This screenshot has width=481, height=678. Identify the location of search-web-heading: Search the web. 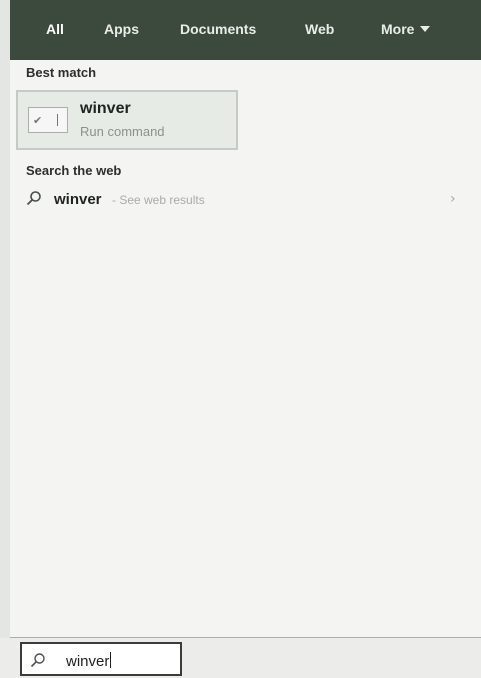
(74, 170).